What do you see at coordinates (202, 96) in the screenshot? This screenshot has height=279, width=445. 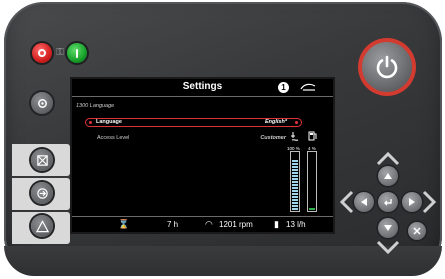 I see `screen-separator` at bounding box center [202, 96].